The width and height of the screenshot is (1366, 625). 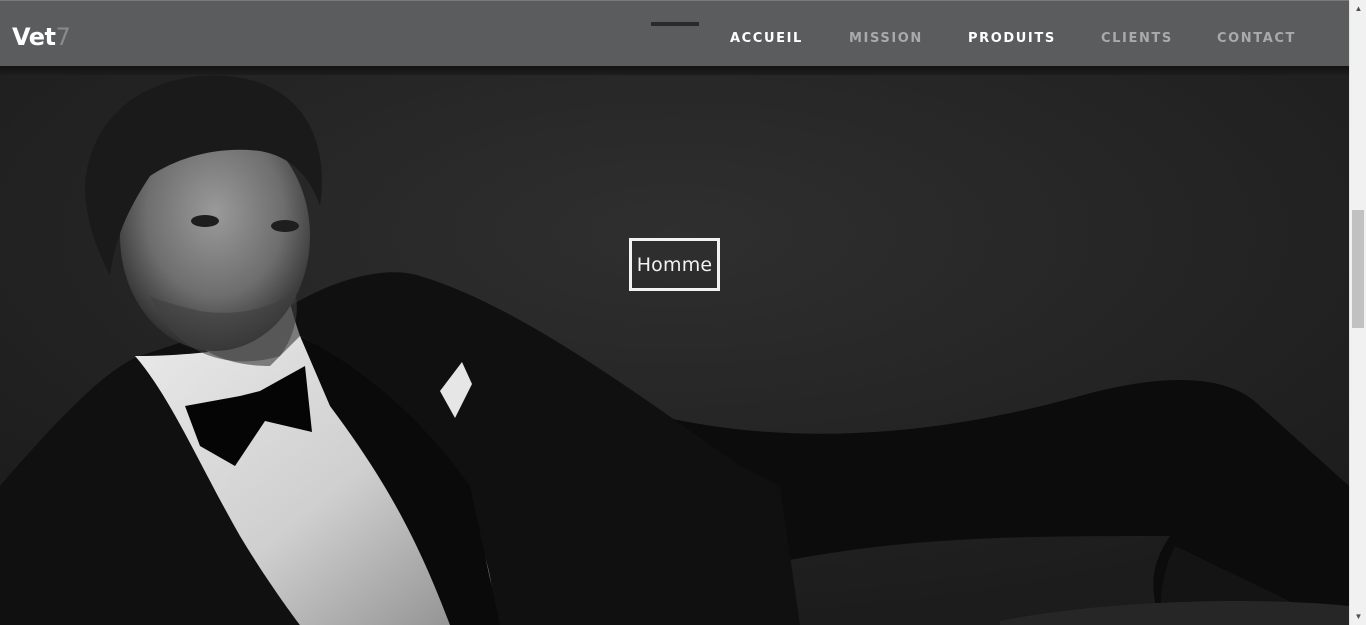 I want to click on scrollbar-thumb, so click(x=1358, y=269).